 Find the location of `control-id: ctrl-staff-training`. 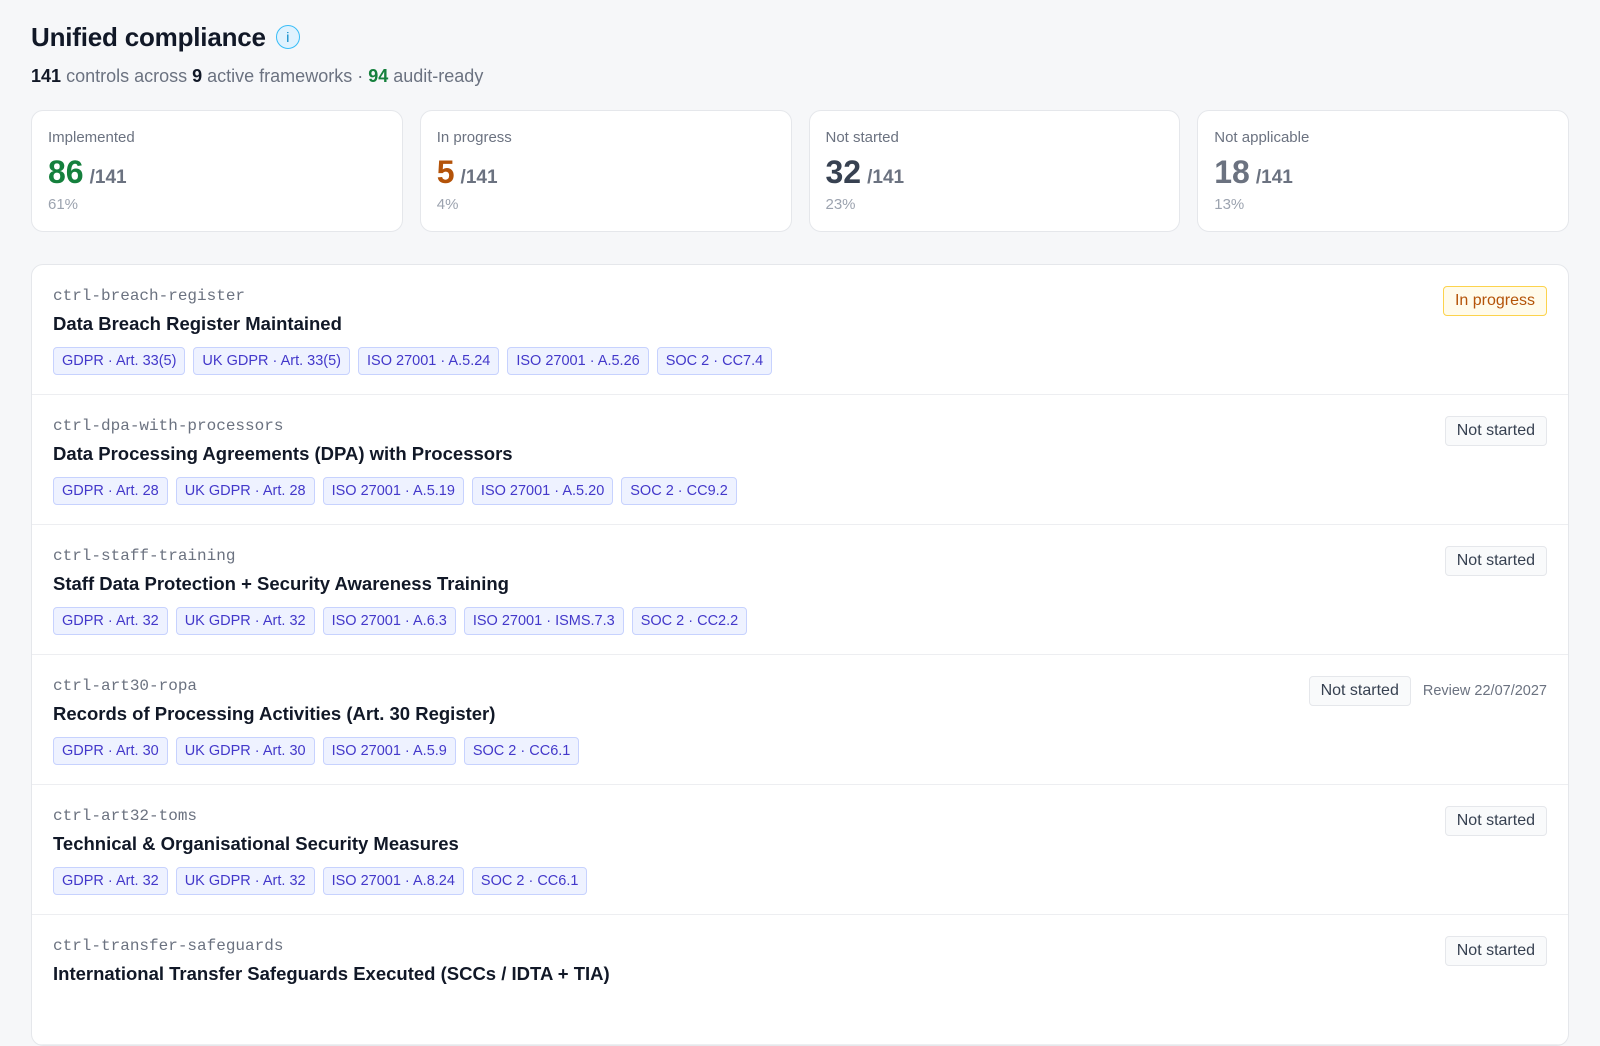

control-id: ctrl-staff-training is located at coordinates (144, 556).